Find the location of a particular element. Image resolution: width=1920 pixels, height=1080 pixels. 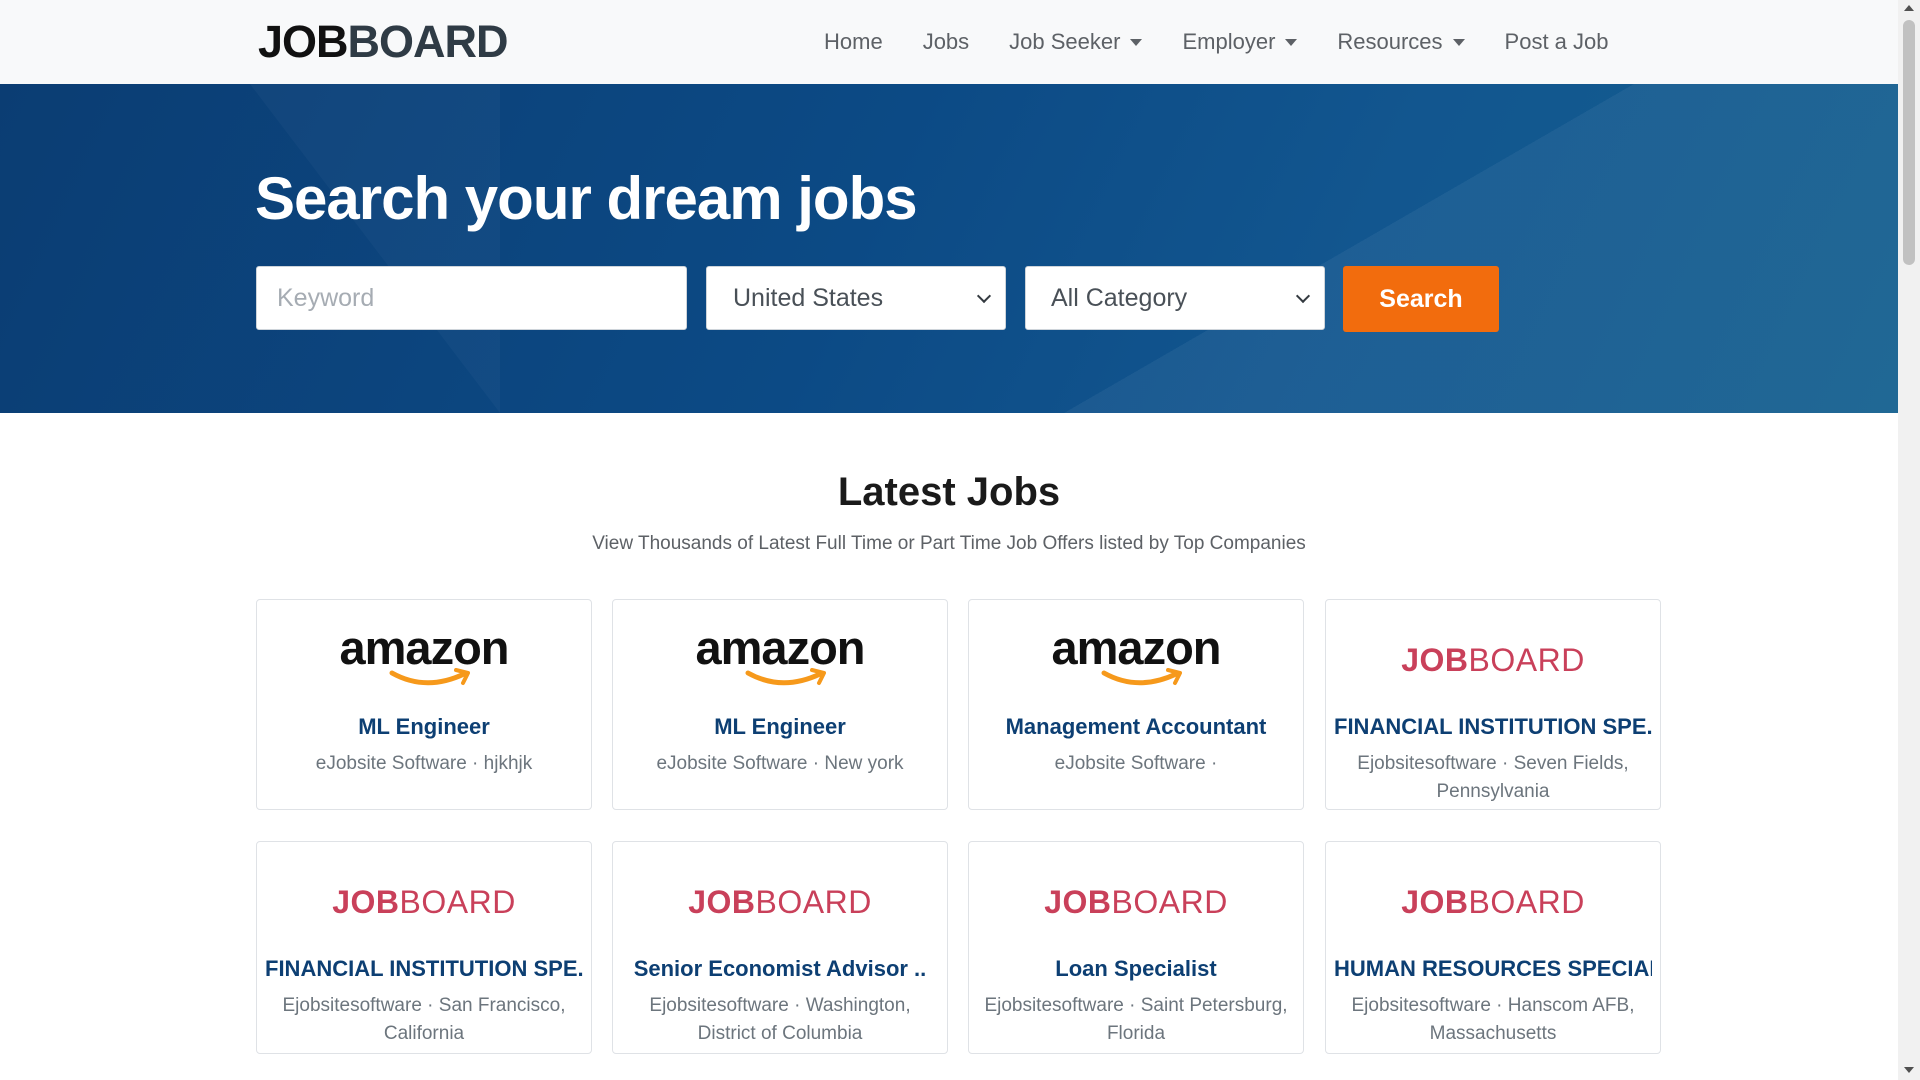

search-button: Search is located at coordinates (1421, 299).